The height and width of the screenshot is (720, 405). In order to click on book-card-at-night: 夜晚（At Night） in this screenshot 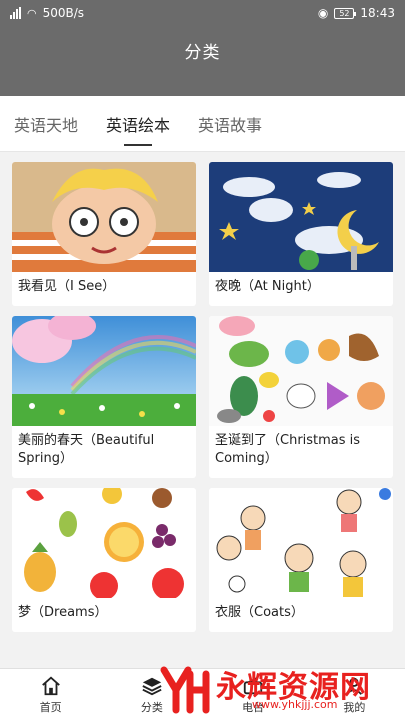, I will do `click(301, 234)`.